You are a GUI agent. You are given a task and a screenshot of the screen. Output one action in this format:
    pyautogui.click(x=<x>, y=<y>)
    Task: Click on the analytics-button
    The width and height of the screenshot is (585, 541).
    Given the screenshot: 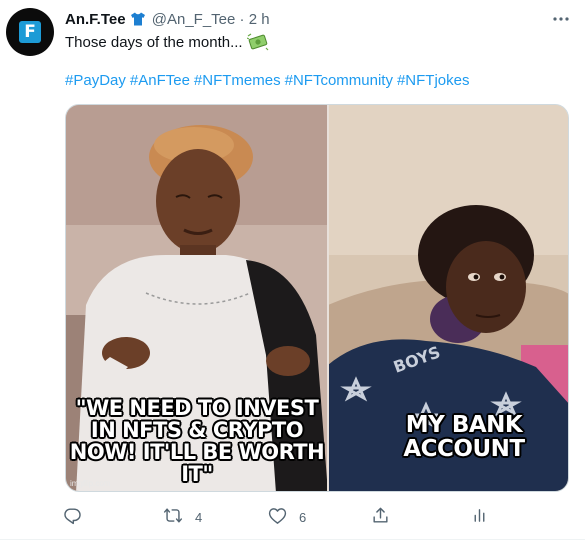 What is the action you would take?
    pyautogui.click(x=479, y=517)
    